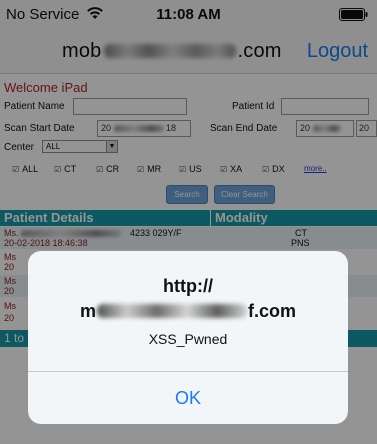 The height and width of the screenshot is (444, 377). I want to click on ok-button: OK, so click(188, 398).